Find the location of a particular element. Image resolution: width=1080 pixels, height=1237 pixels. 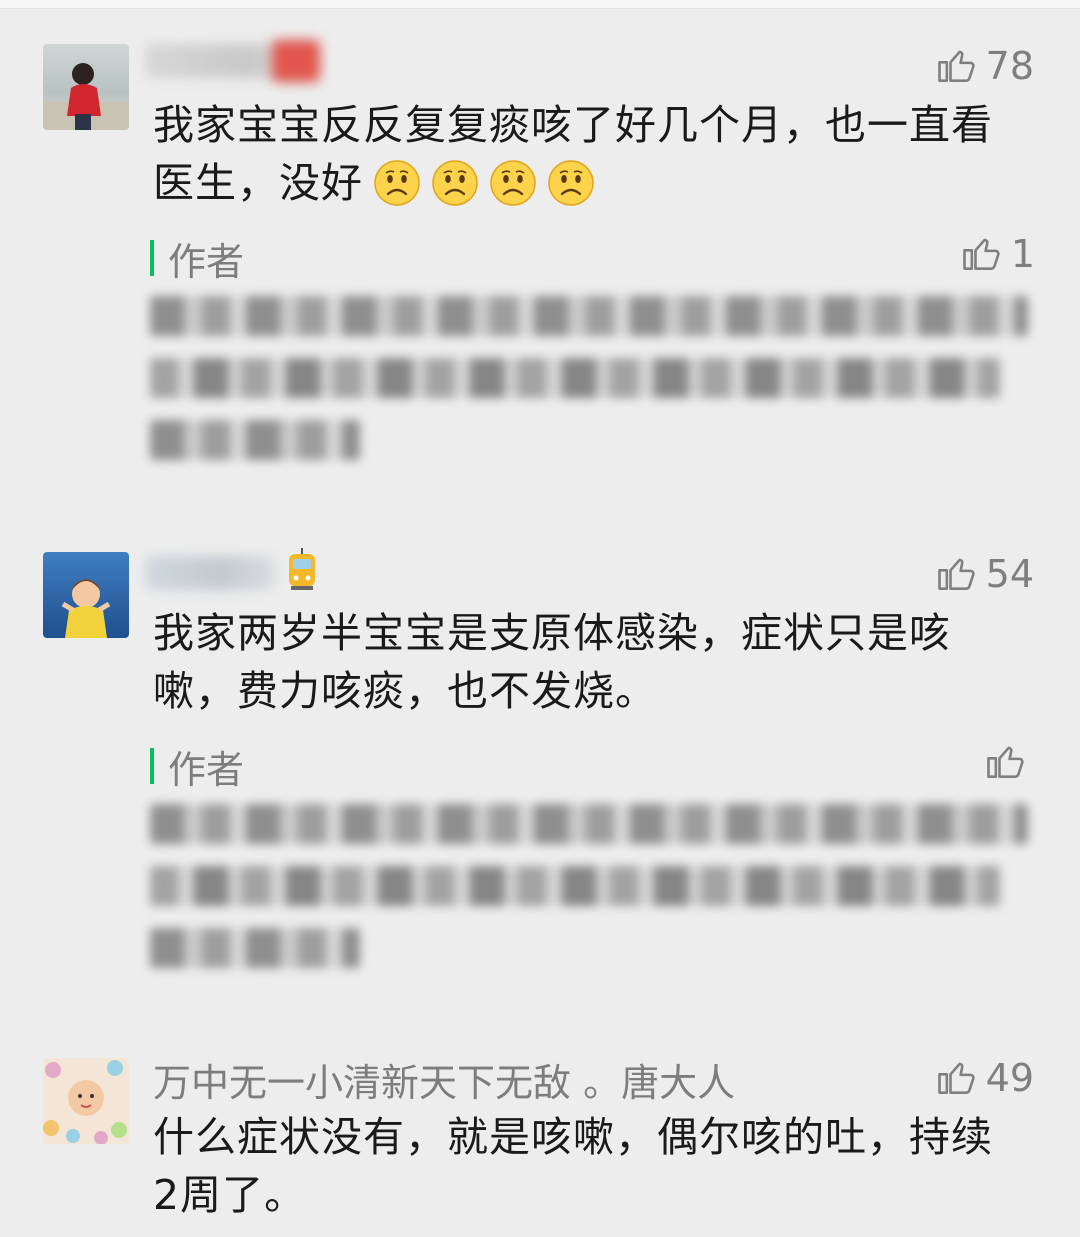

like-count: 54 is located at coordinates (1009, 574).